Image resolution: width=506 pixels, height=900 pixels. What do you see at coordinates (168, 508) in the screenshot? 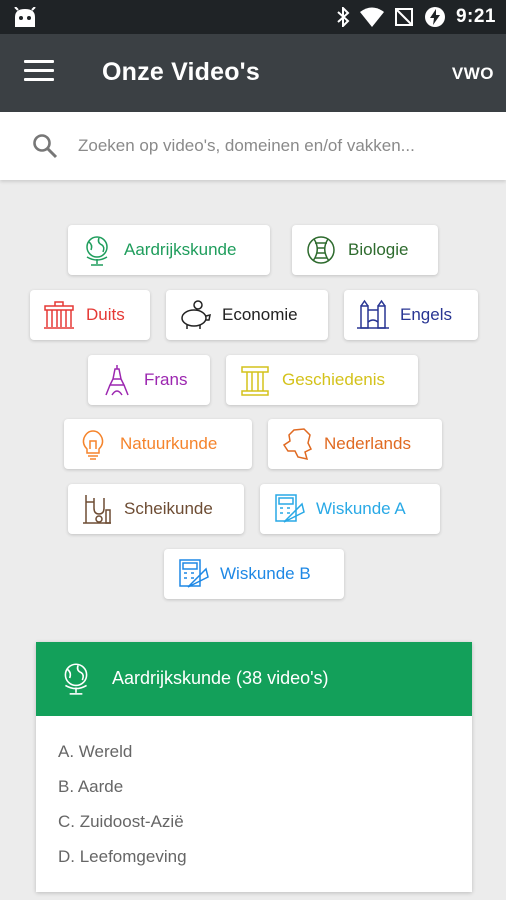
I see `subject-label: Scheikunde` at bounding box center [168, 508].